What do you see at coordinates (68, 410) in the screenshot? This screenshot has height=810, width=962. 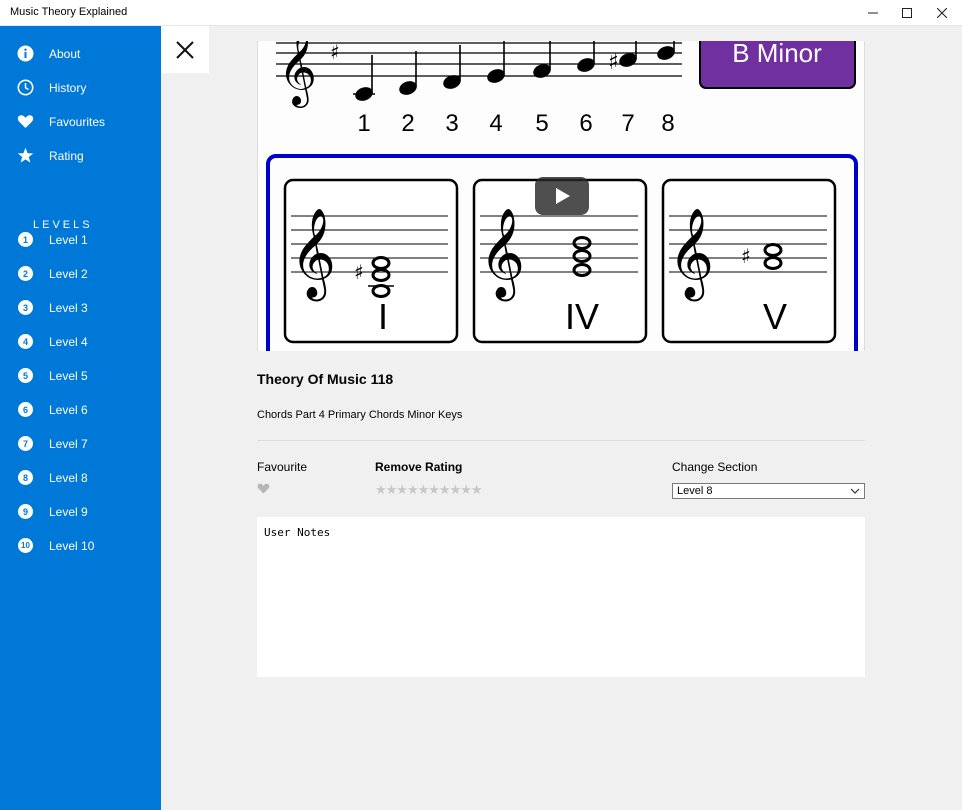 I see `sidebar-item-label: Level 6` at bounding box center [68, 410].